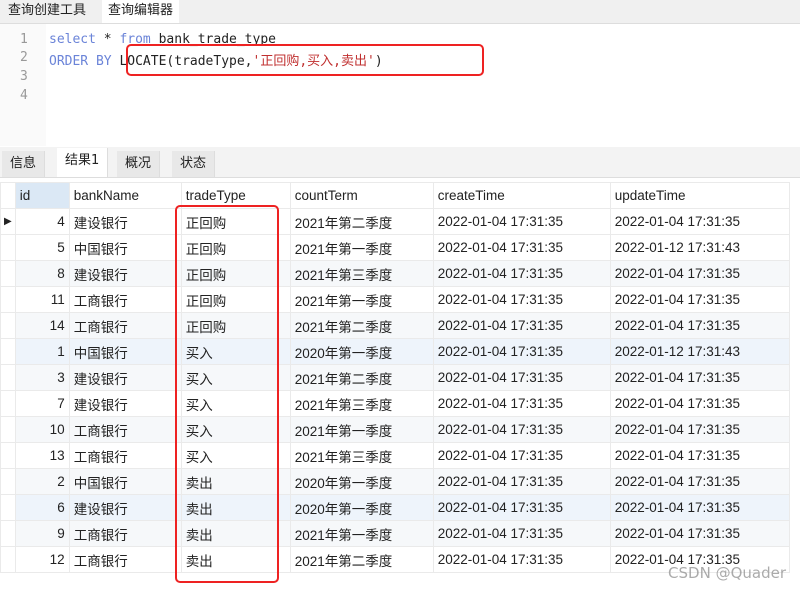  I want to click on cell-id: 2, so click(42, 481).